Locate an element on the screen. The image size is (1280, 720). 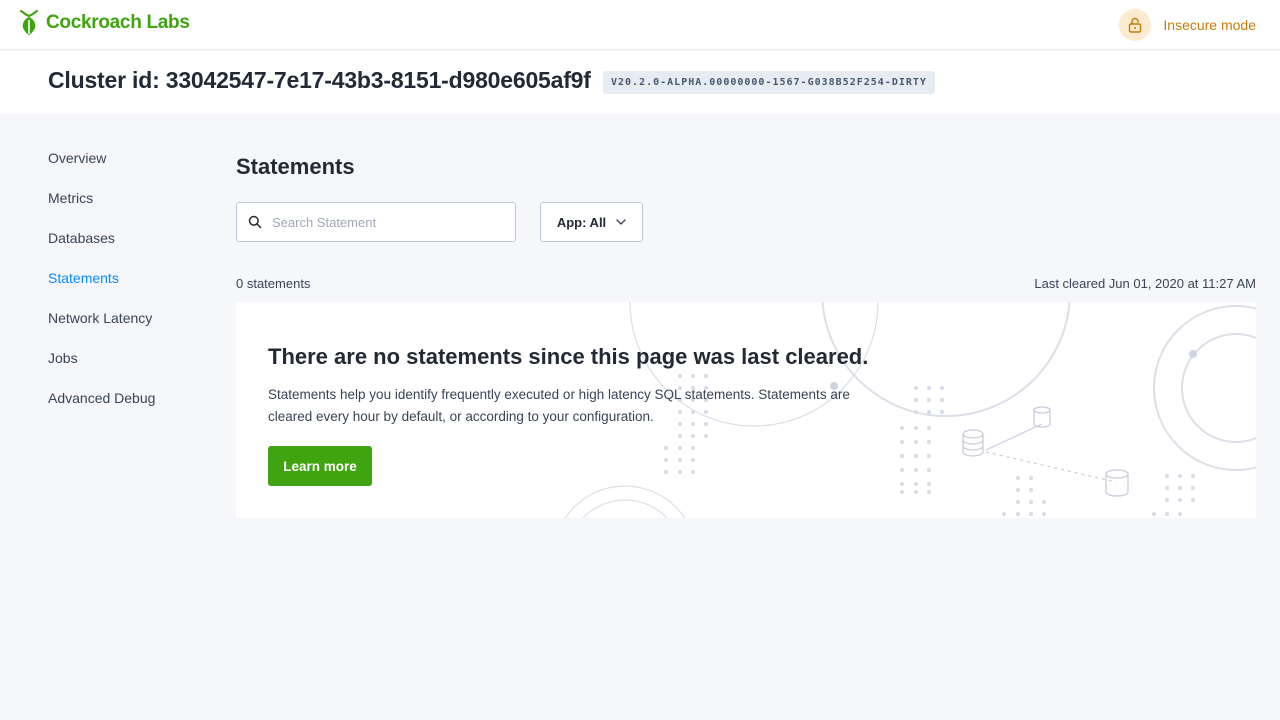
unlock-icon is located at coordinates (1135, 25).